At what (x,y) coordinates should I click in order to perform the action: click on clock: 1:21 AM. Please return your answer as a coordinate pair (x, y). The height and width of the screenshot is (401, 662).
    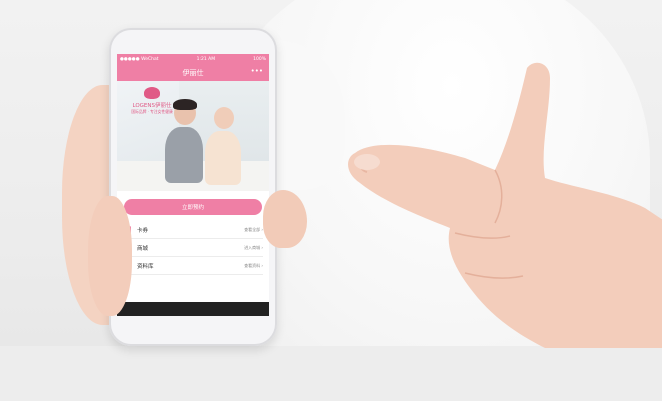
    Looking at the image, I should click on (206, 59).